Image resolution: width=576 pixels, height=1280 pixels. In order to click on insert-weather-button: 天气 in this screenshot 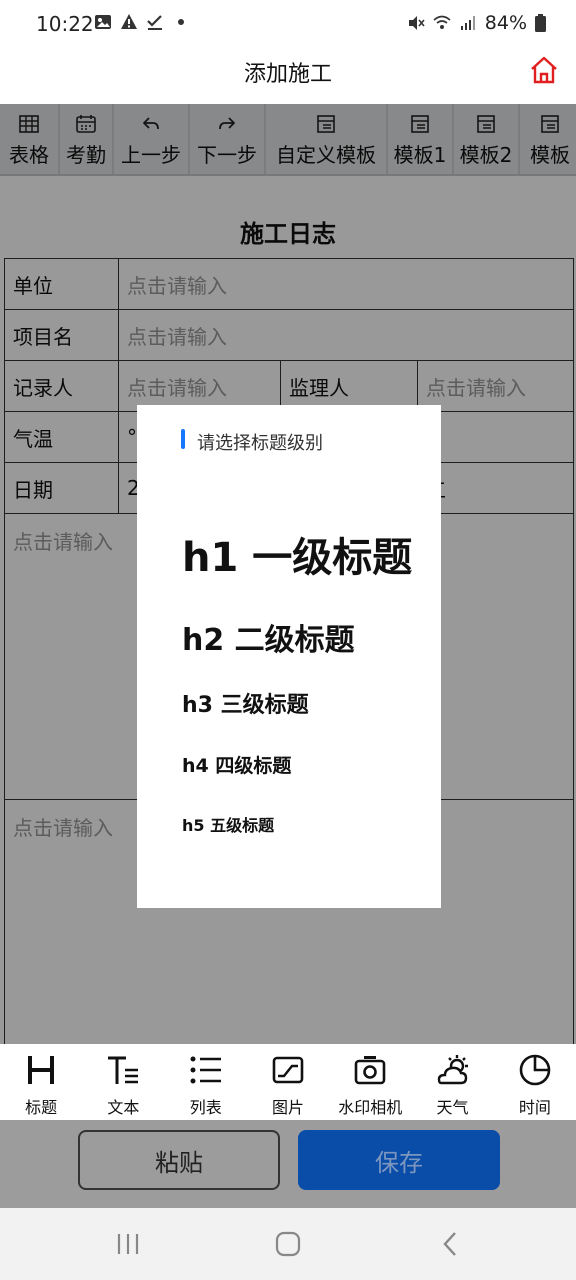, I will do `click(453, 1081)`.